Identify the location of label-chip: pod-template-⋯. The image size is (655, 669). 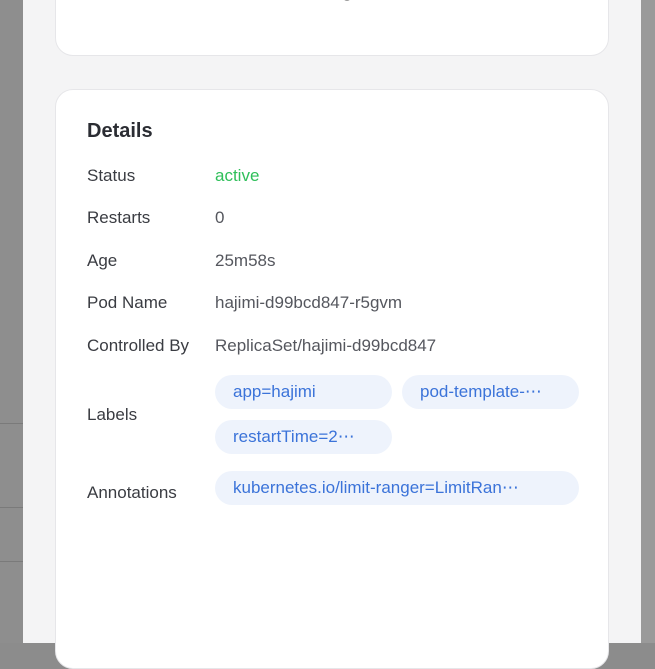
(490, 392).